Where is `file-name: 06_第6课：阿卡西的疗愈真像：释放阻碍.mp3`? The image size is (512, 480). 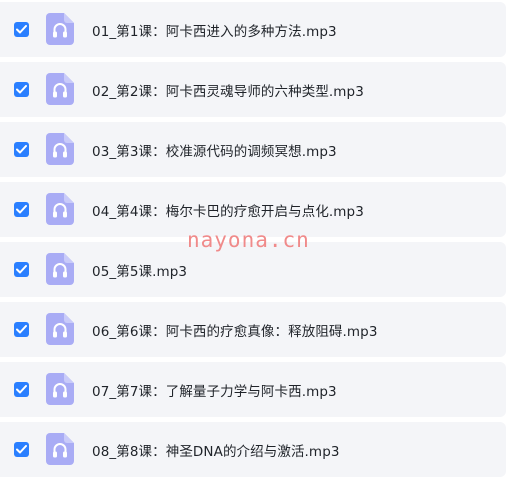
file-name: 06_第6课：阿卡西的疗愈真像：释放阻碍.mp3 is located at coordinates (235, 330).